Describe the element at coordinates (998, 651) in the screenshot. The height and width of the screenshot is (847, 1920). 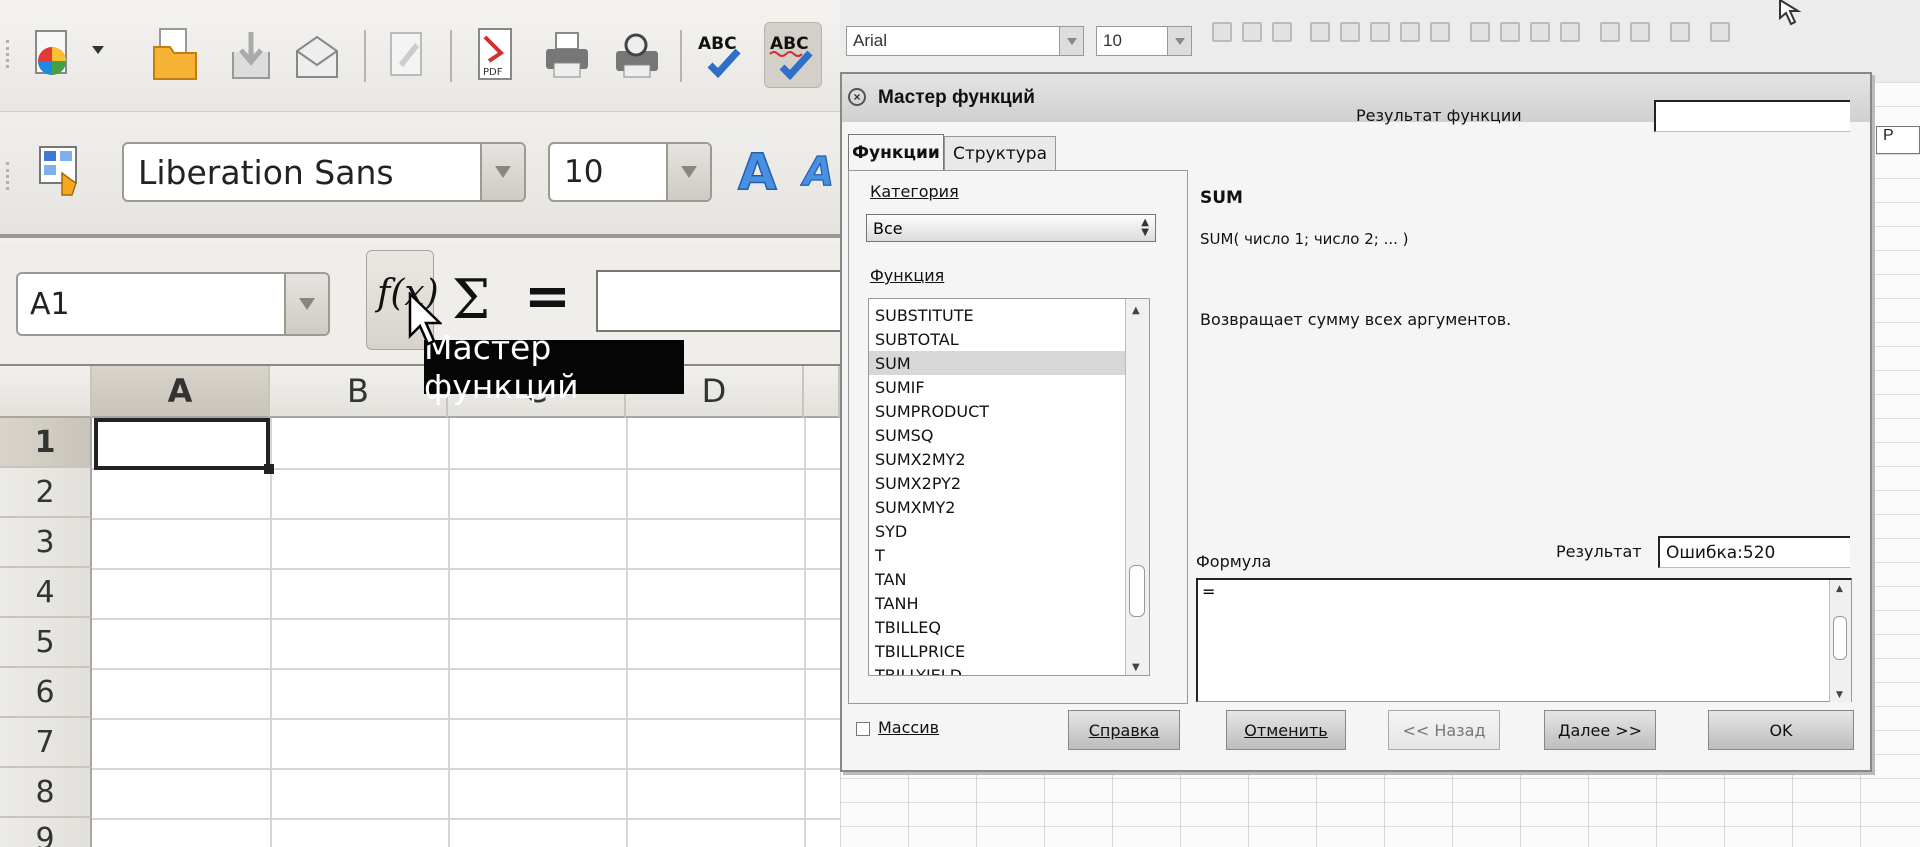
I see `list-item: TBILLPRICE` at that location.